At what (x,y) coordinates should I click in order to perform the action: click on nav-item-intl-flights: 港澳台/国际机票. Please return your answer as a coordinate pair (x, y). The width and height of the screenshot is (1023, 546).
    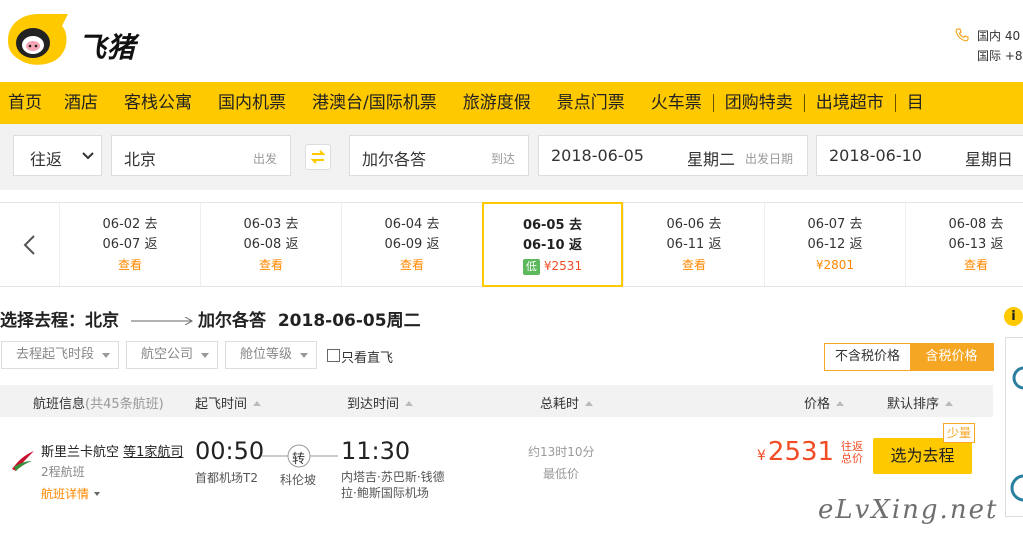
    Looking at the image, I should click on (361, 103).